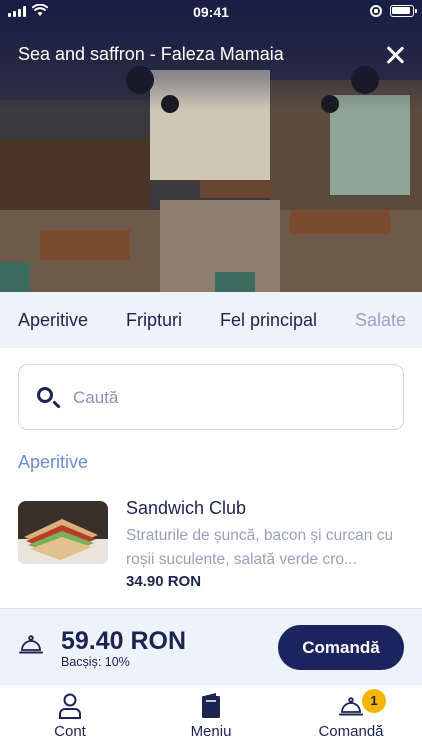 The image size is (422, 750). I want to click on sandwich-image, so click(63, 532).